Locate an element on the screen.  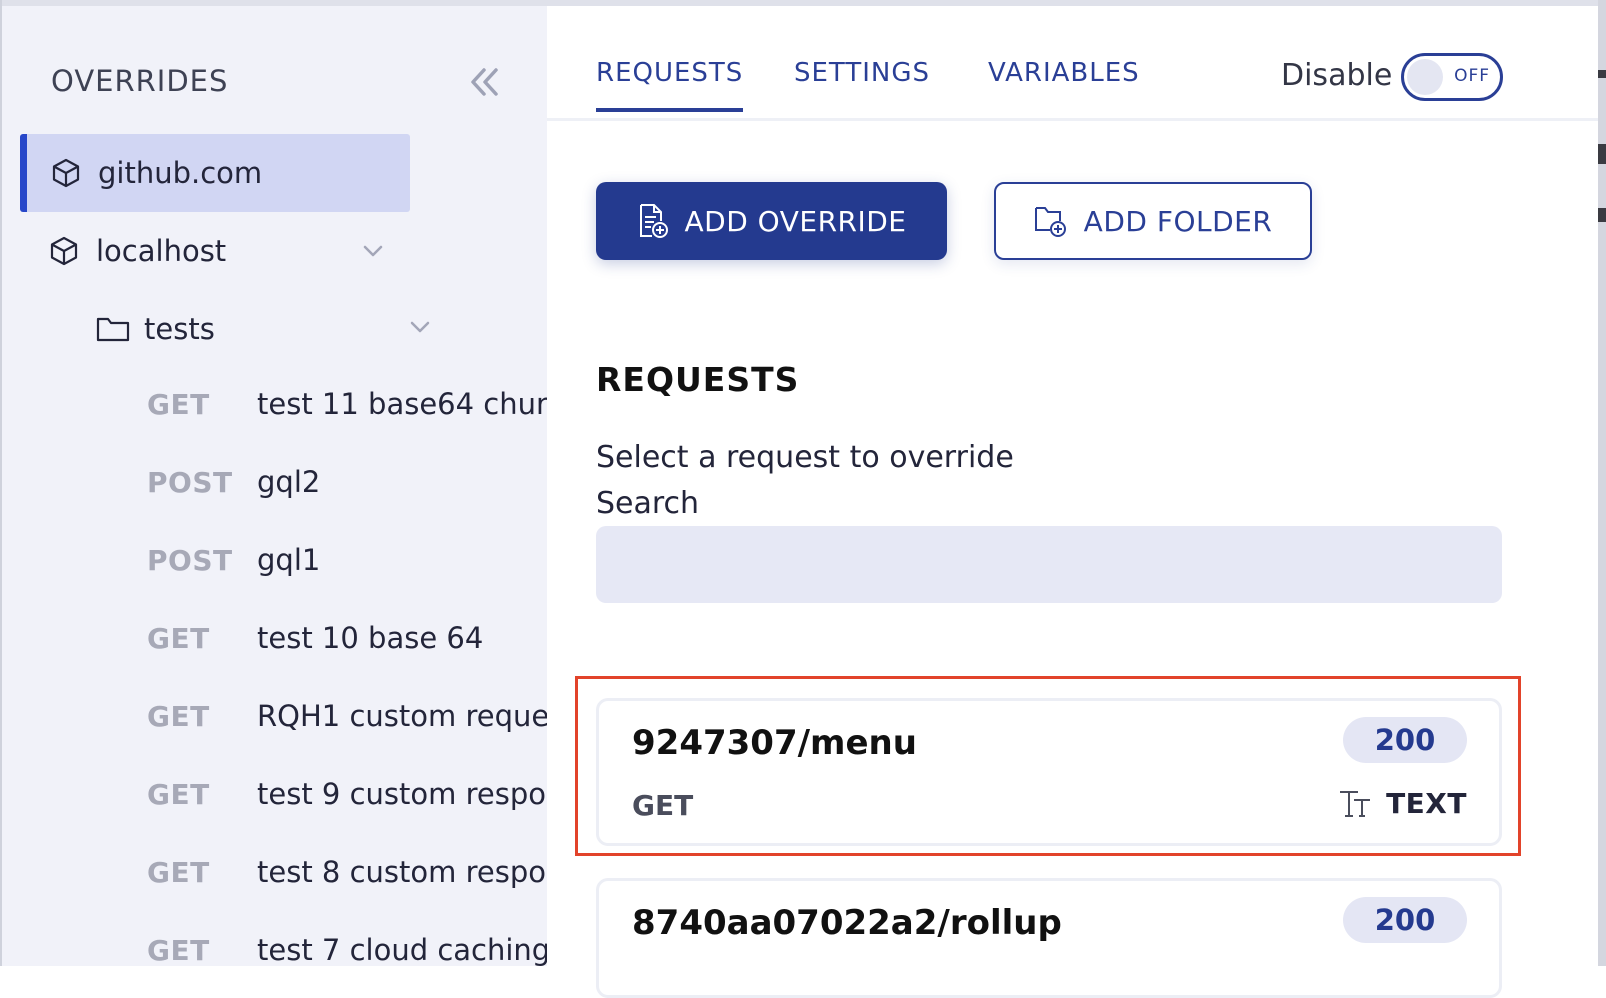
request-name: gql2 is located at coordinates (289, 482).